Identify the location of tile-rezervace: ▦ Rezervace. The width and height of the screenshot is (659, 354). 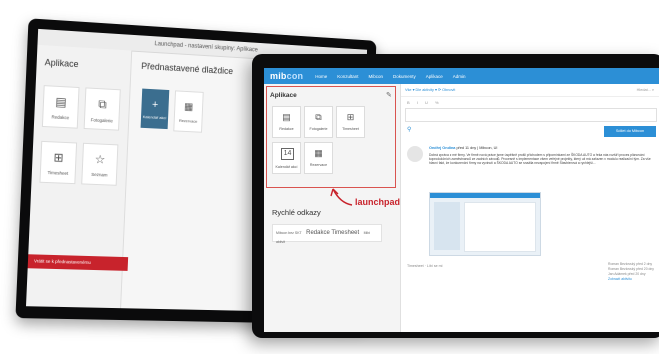
(318, 158).